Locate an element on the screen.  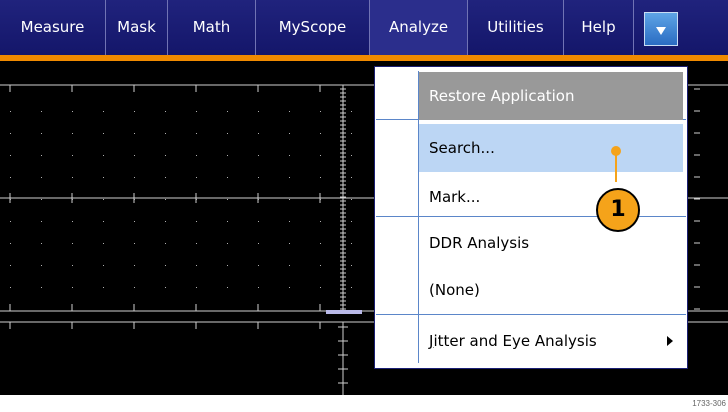
menu-item-none: (None) is located at coordinates (551, 290).